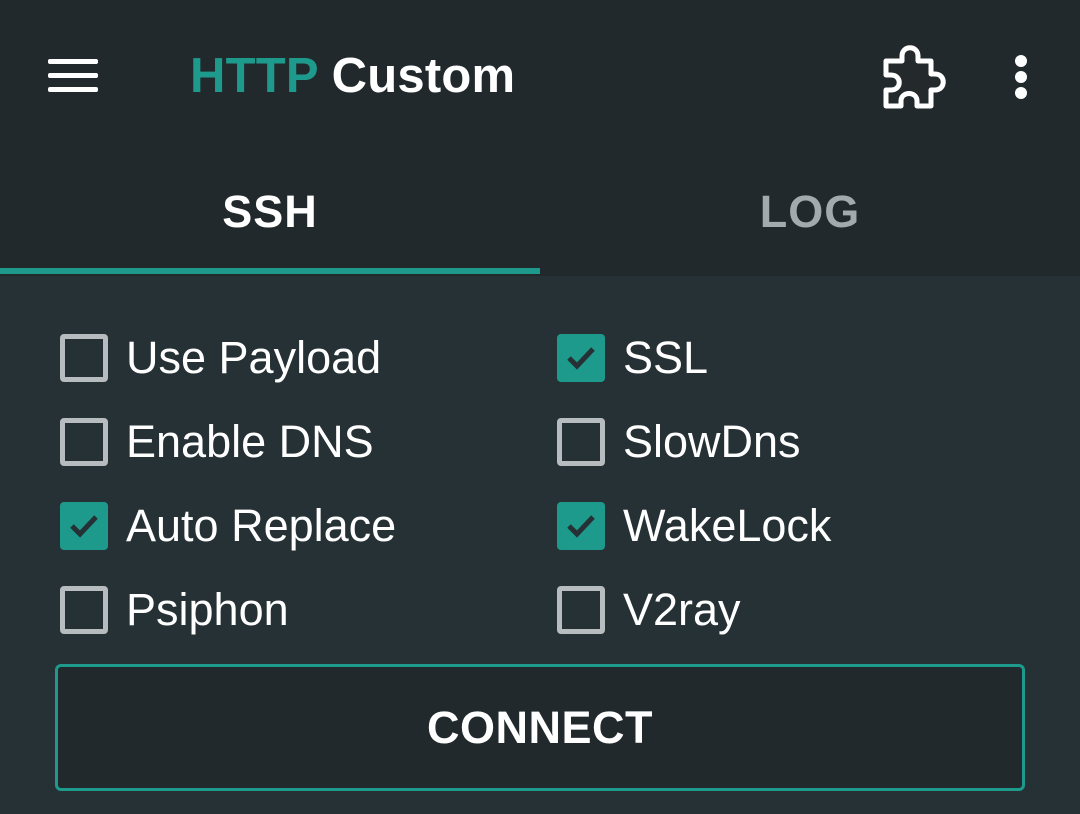  What do you see at coordinates (270, 213) in the screenshot?
I see `tab-ssh: SSH` at bounding box center [270, 213].